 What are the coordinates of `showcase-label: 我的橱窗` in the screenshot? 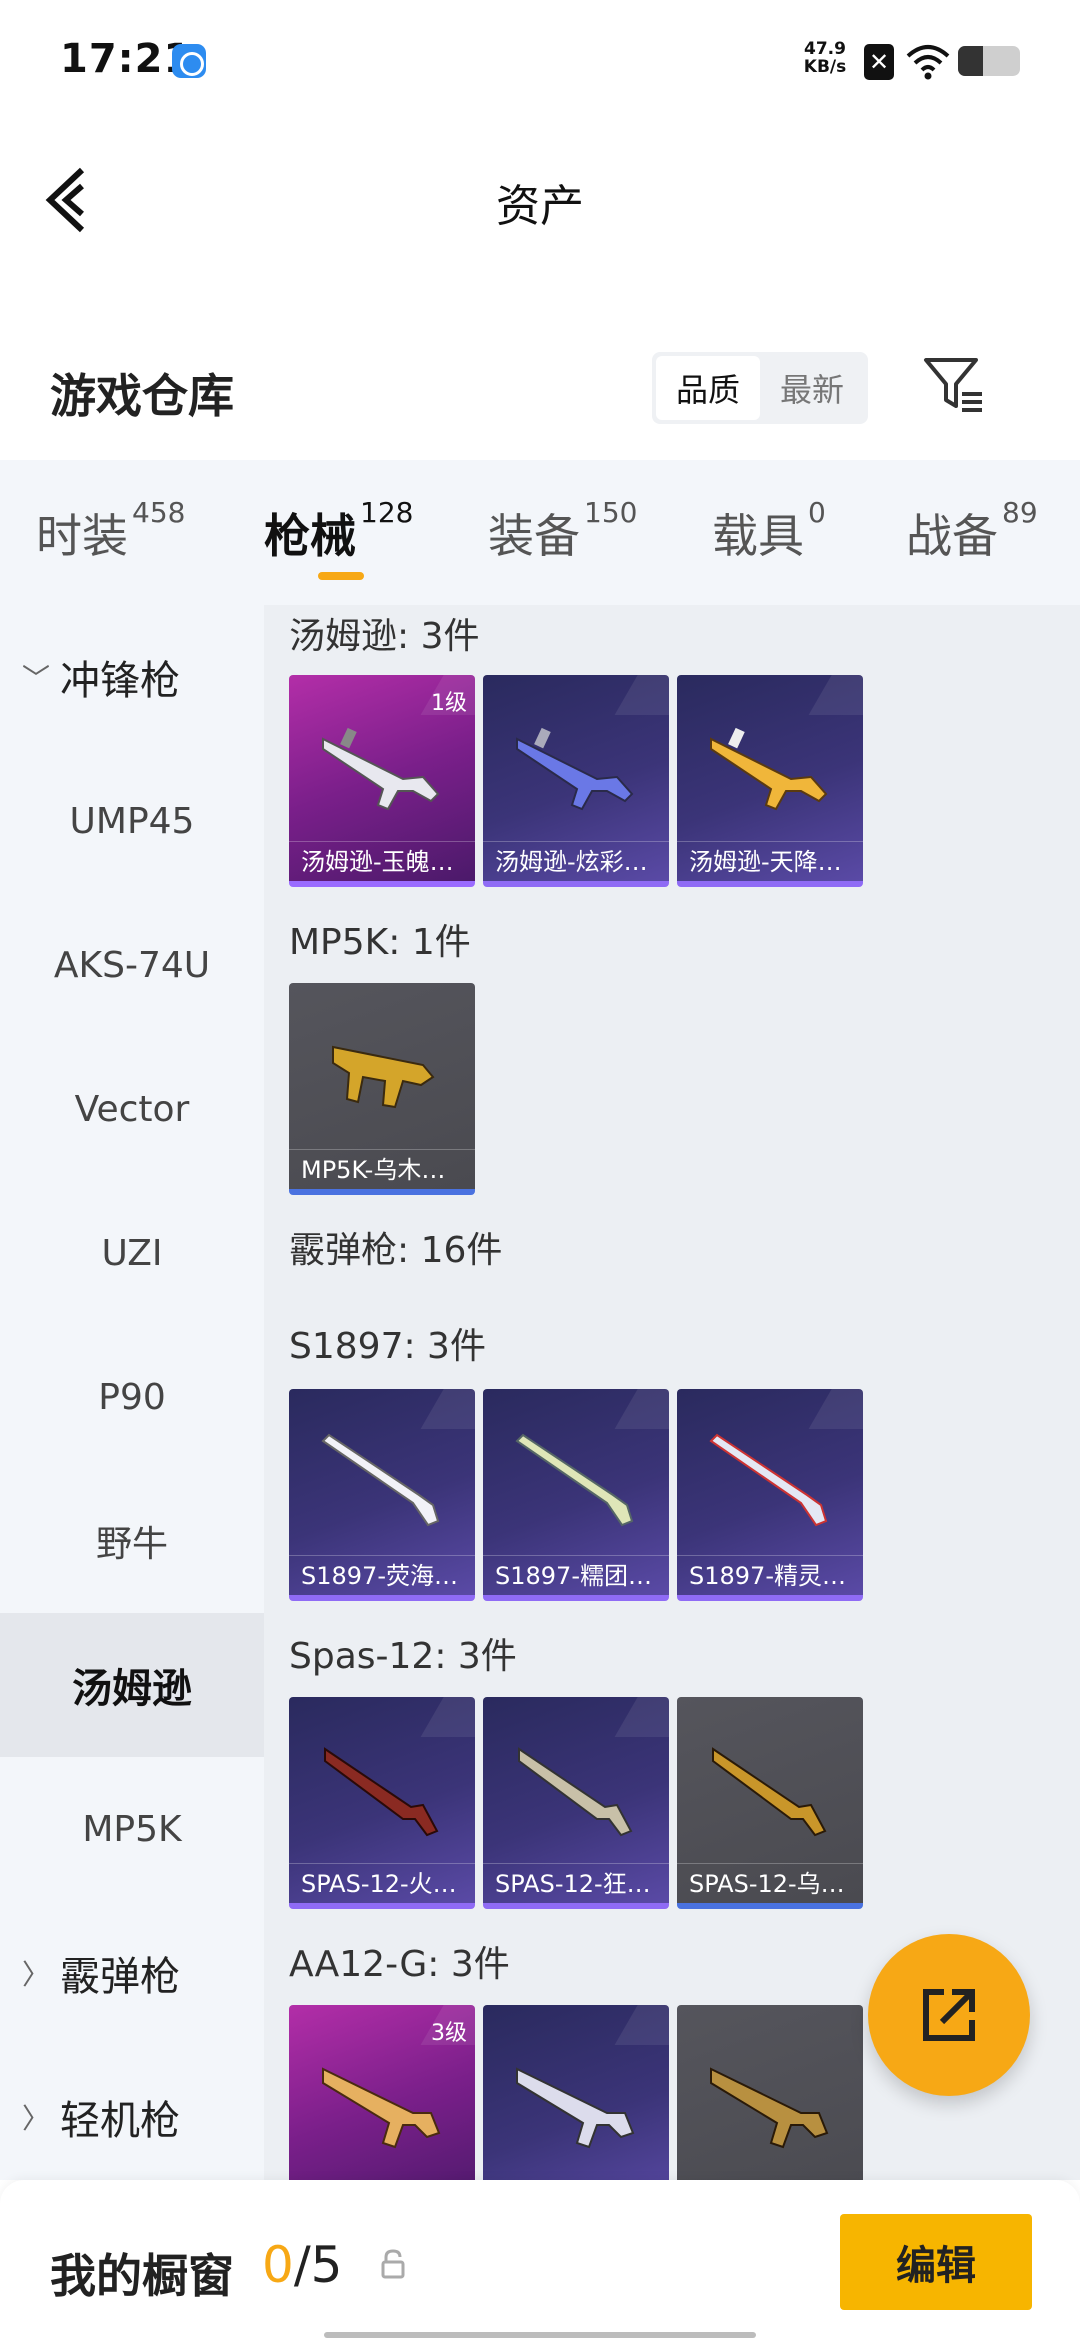 It's located at (142, 2276).